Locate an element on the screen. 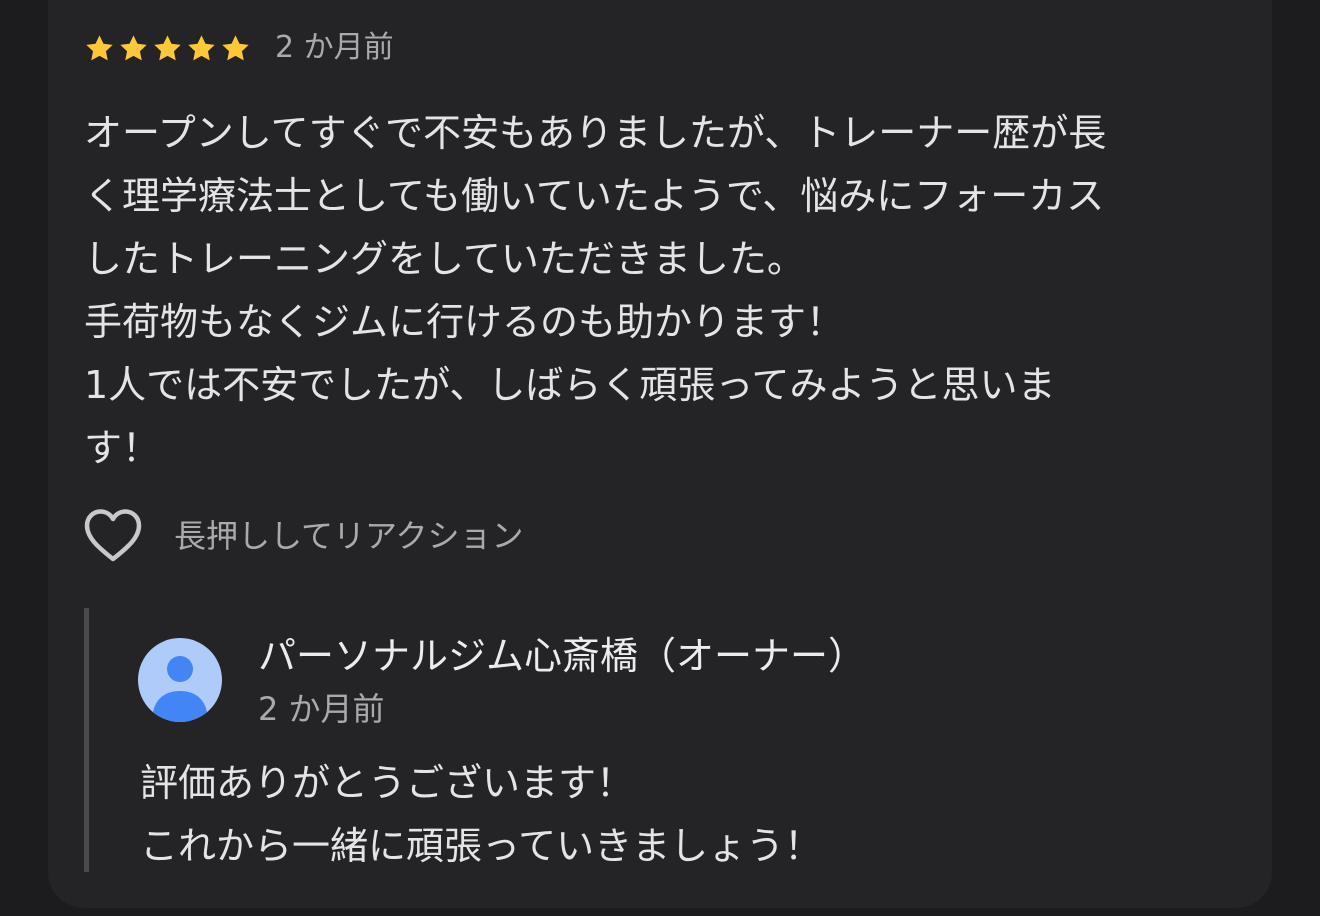 This screenshot has height=916, width=1320. person-avatar-icon is located at coordinates (180, 680).